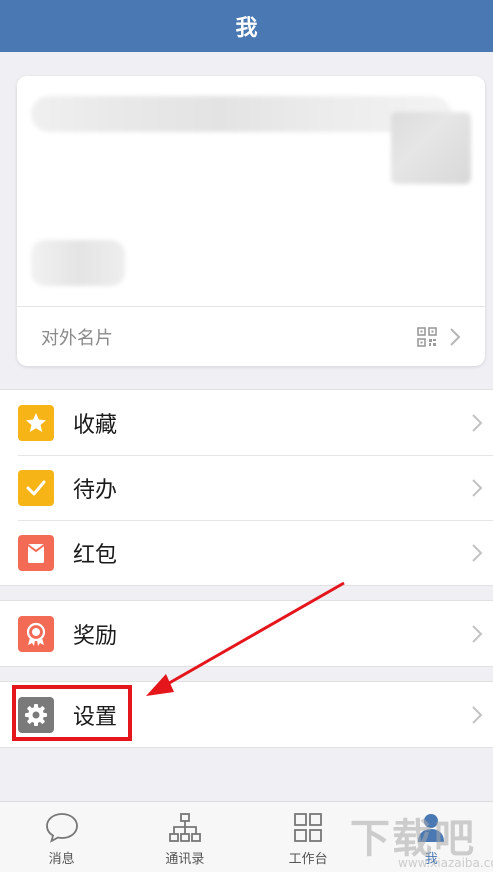 This screenshot has height=872, width=493. Describe the element at coordinates (185, 859) in the screenshot. I see `tab-label: 通讯录` at that location.